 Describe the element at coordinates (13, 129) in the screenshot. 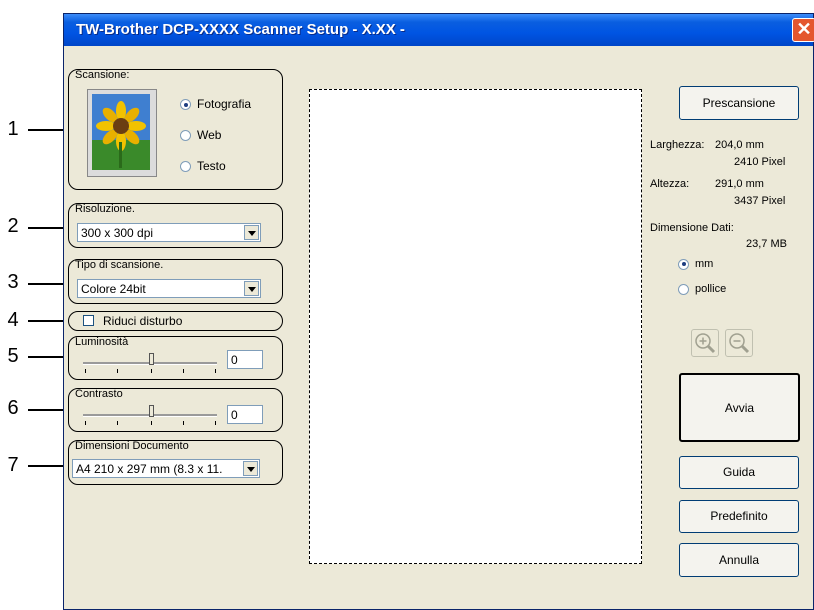

I see `callout-1: 1` at that location.